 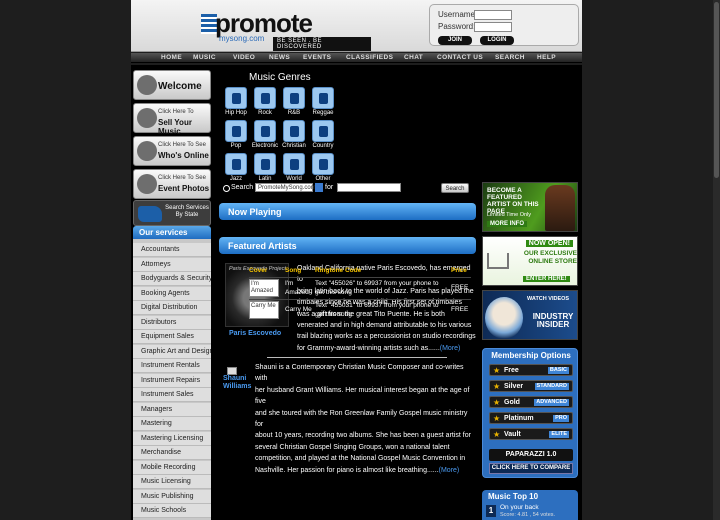 I want to click on service-item: Bodyguards & Security, so click(x=172, y=279).